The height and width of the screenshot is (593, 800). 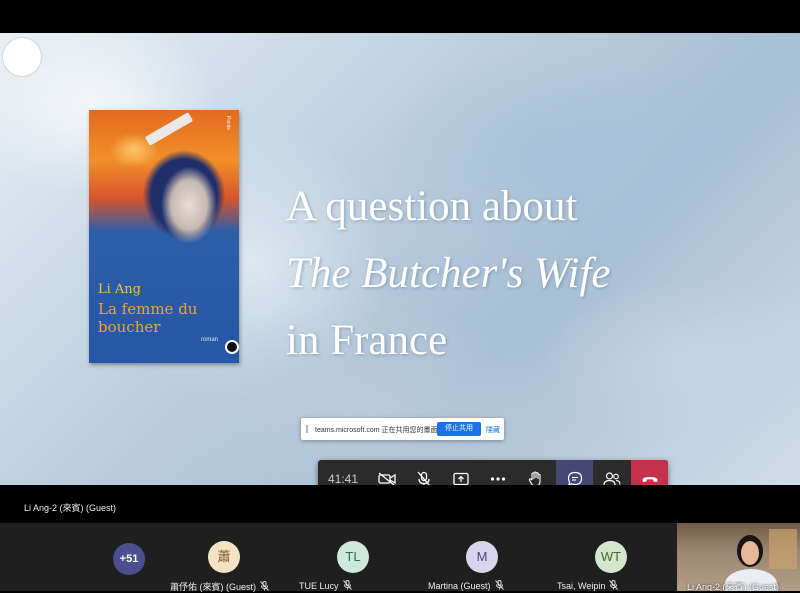 What do you see at coordinates (22, 57) in the screenshot?
I see `slide-corner-circle` at bounding box center [22, 57].